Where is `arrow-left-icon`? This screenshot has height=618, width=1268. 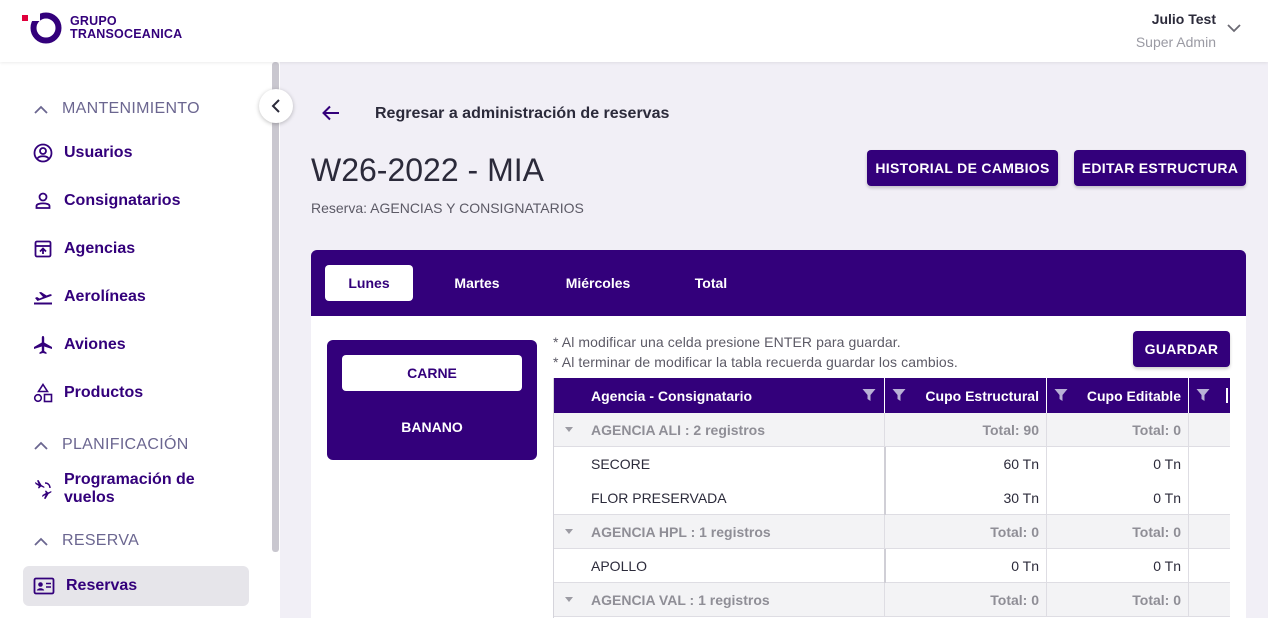 arrow-left-icon is located at coordinates (330, 113).